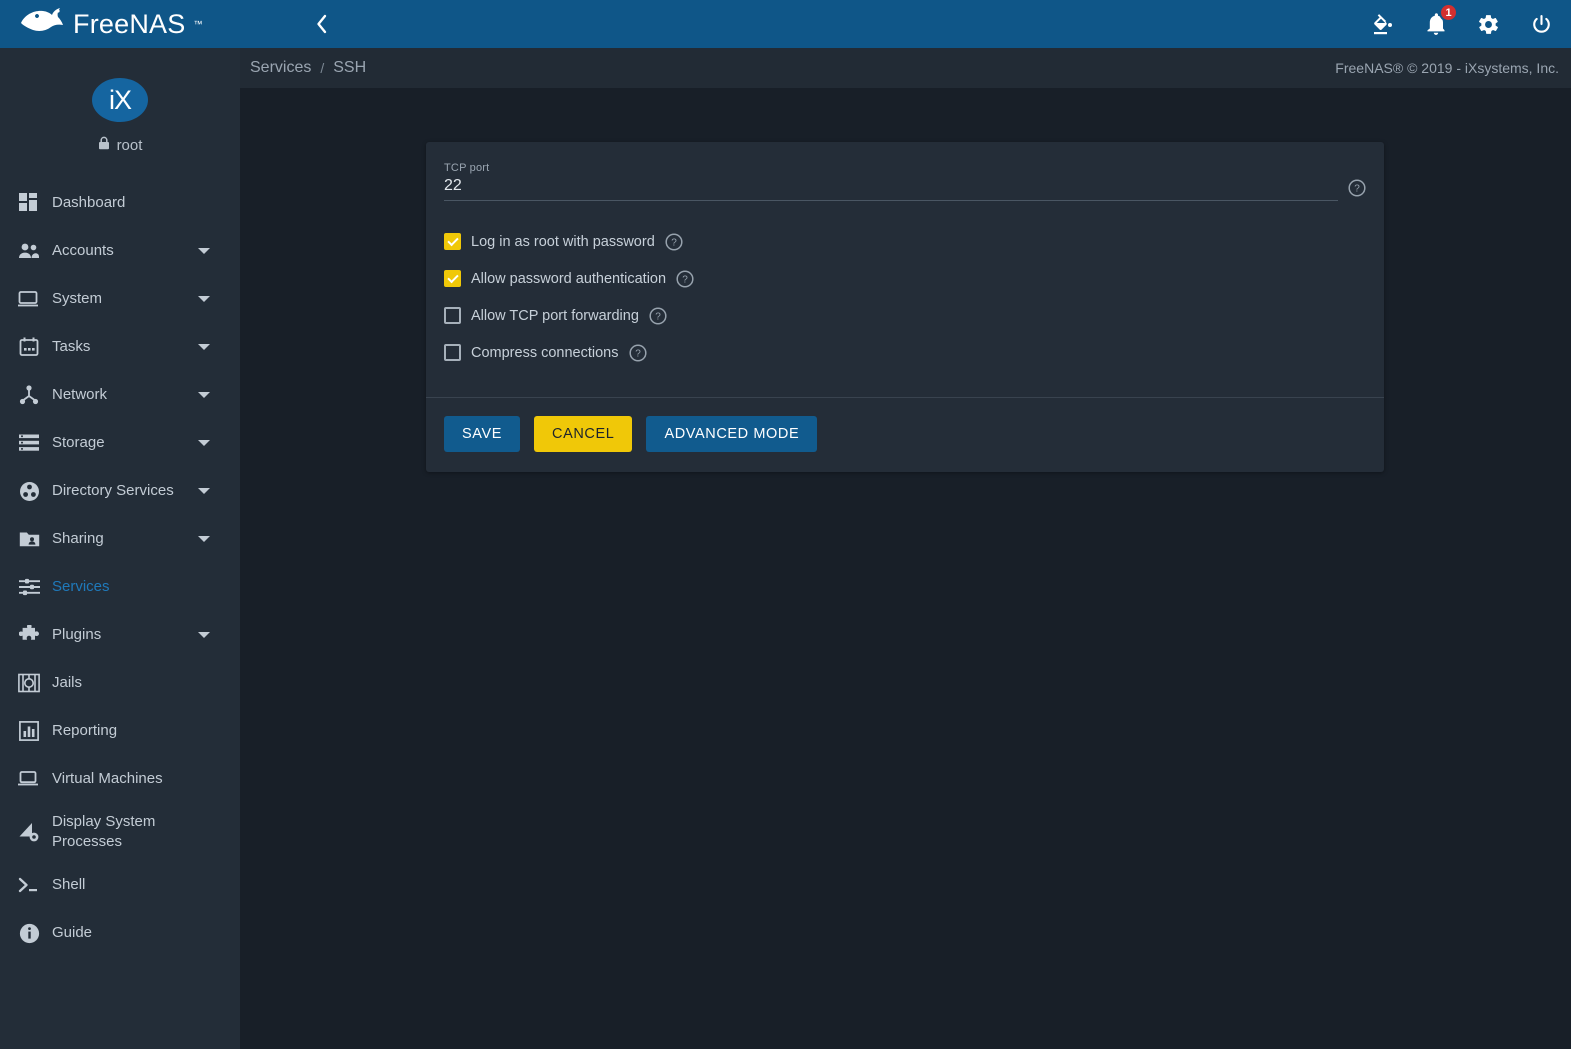  Describe the element at coordinates (29, 832) in the screenshot. I see `processes-gear-icon` at that location.